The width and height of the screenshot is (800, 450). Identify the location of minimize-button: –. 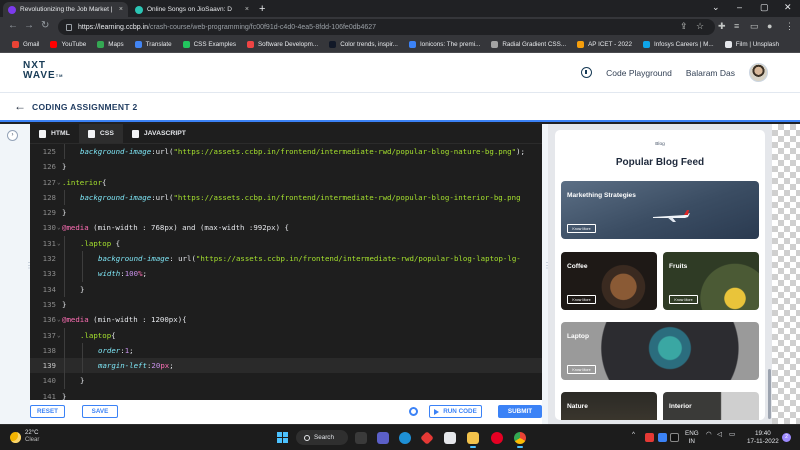
(739, 7).